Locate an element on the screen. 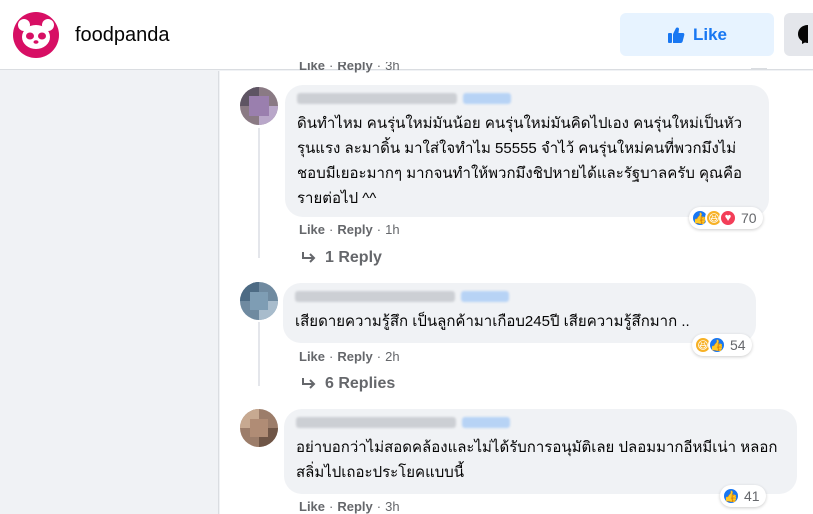 The height and width of the screenshot is (514, 813). view-replies-link: 1 Reply is located at coordinates (341, 258).